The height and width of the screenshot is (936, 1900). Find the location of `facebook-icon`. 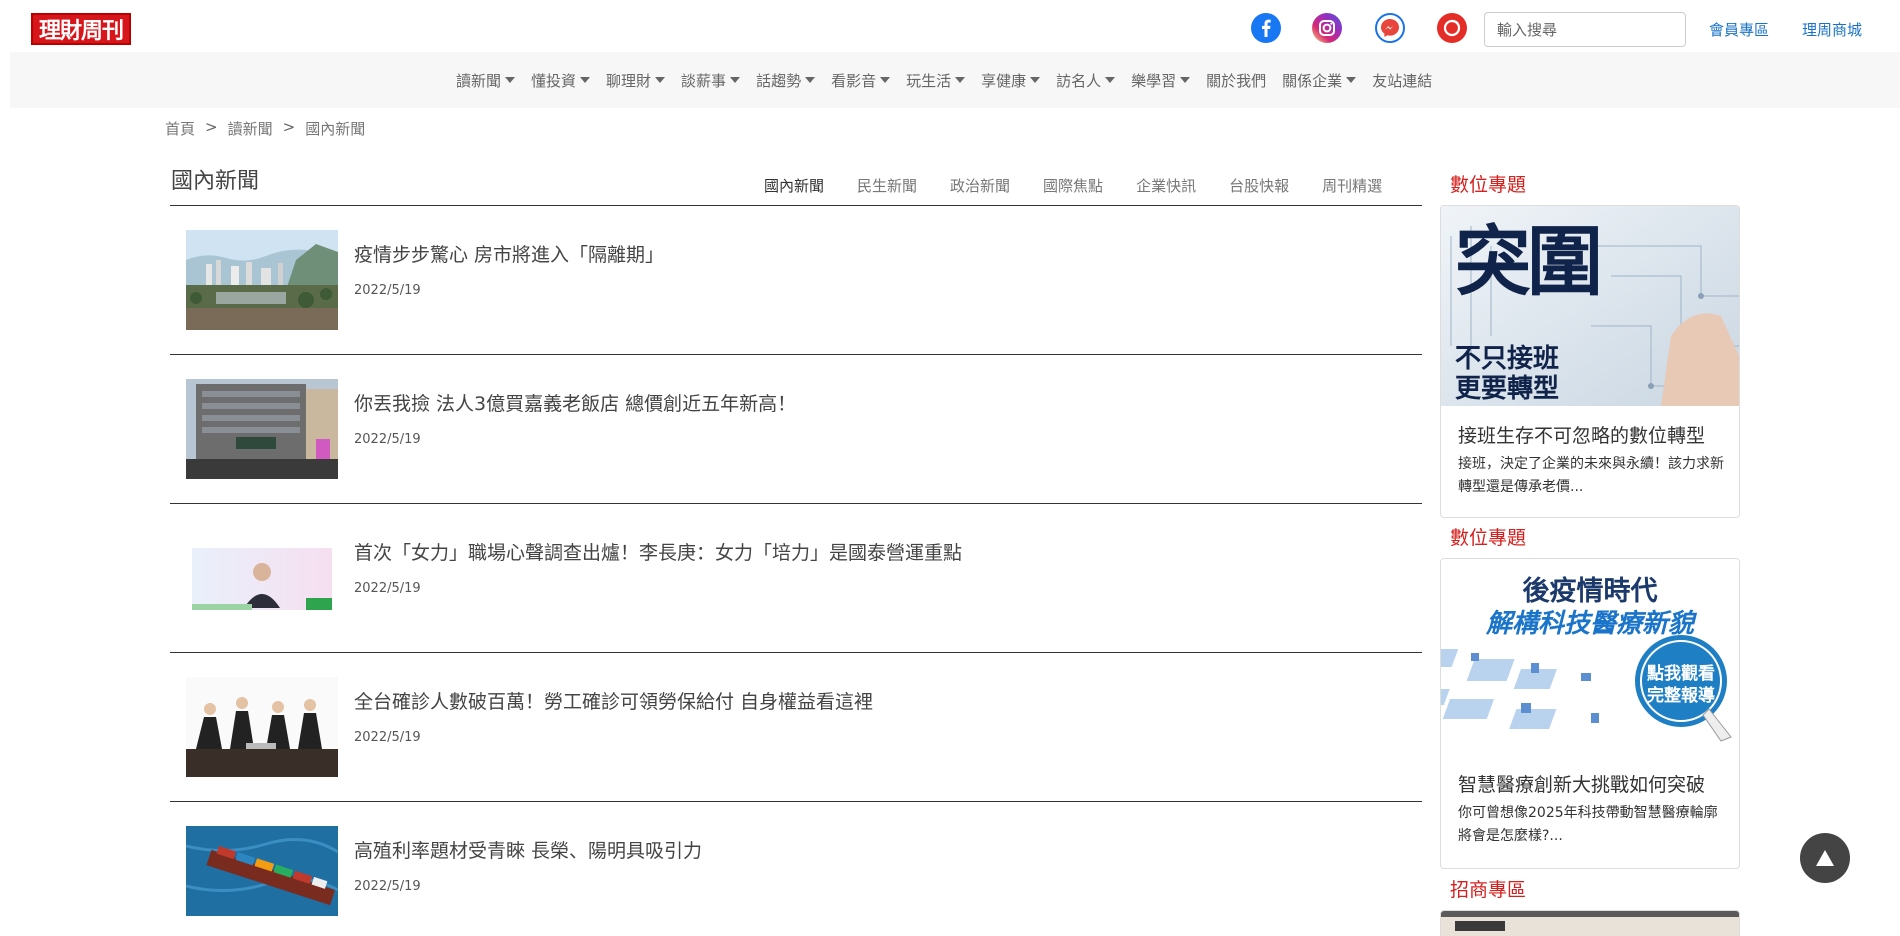

facebook-icon is located at coordinates (1266, 28).